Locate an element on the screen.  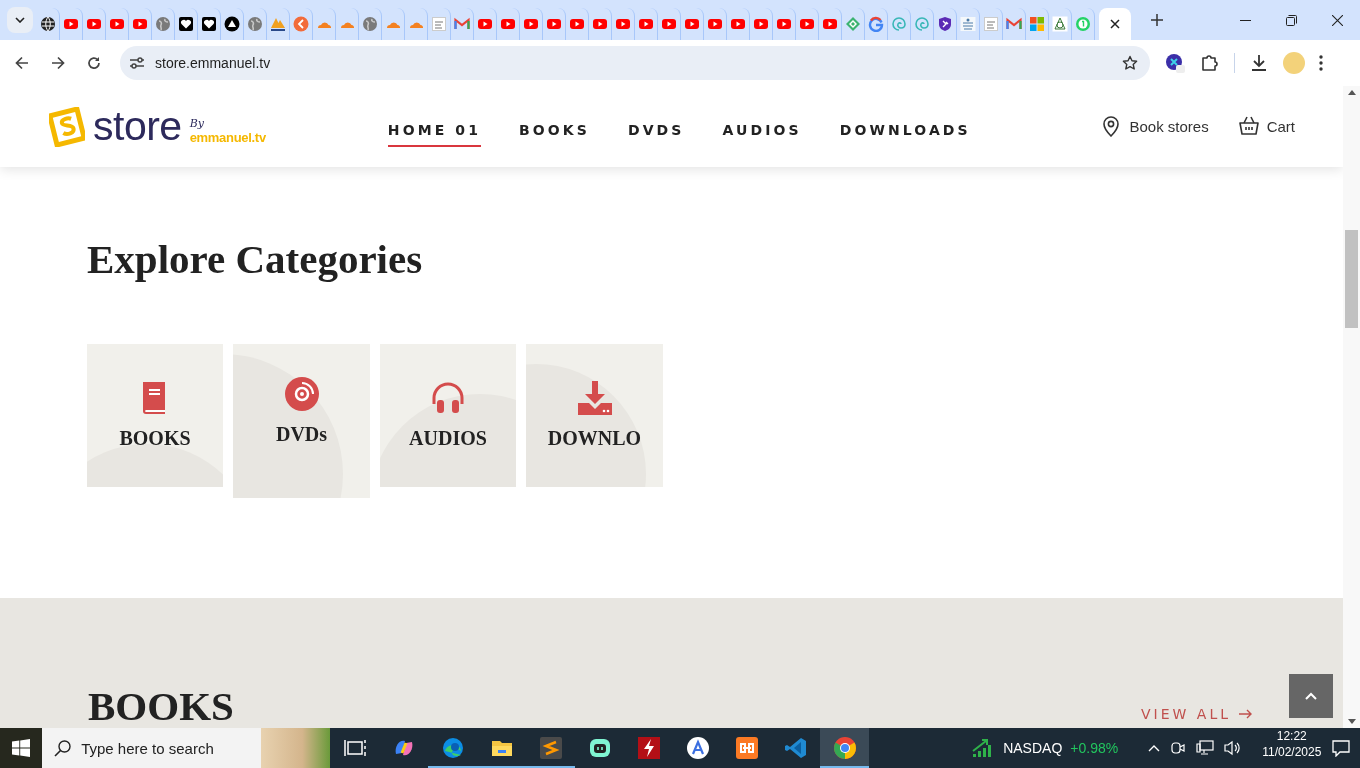
code-editor-icon is located at coordinates (795, 748).